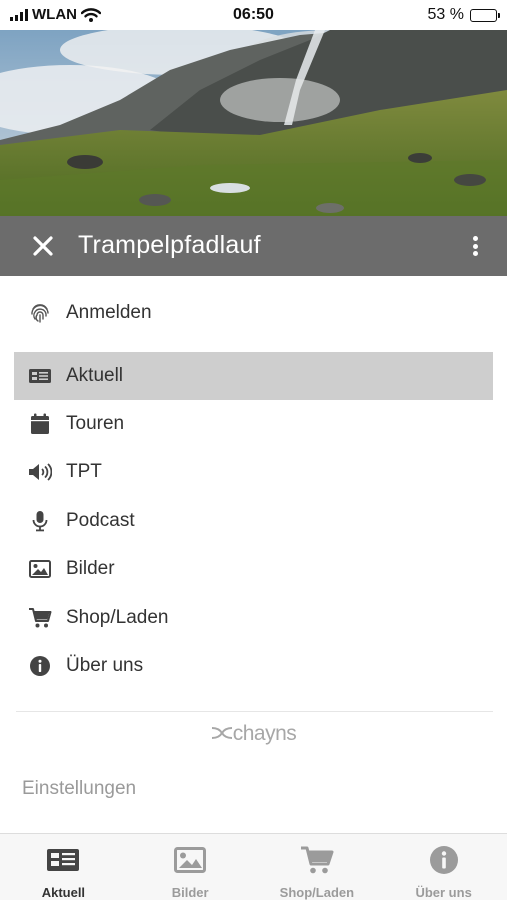 This screenshot has height=900, width=507. Describe the element at coordinates (253, 424) in the screenshot. I see `menu-item-touren: Touren` at that location.